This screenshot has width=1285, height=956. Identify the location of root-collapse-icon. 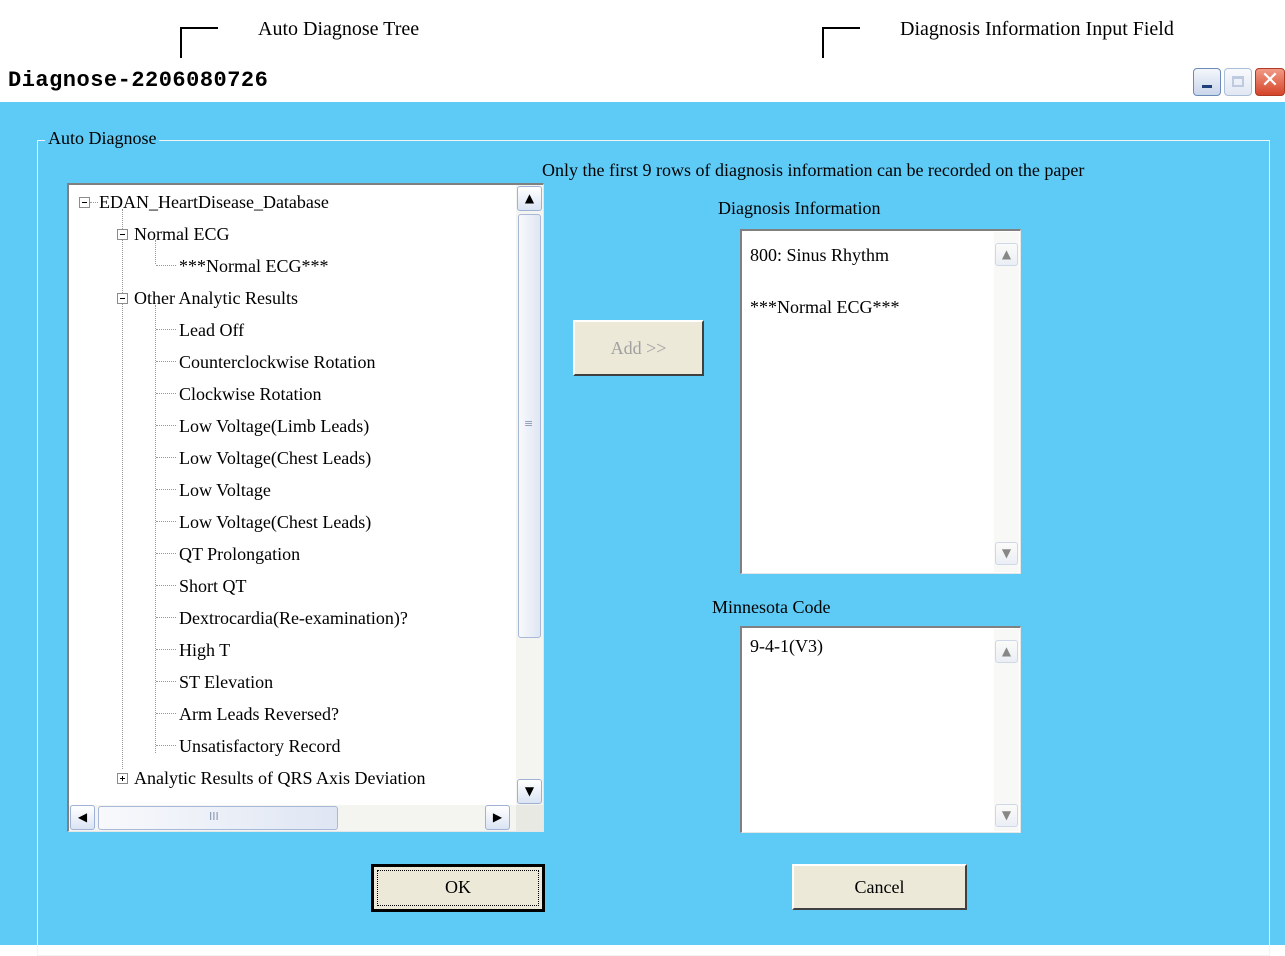
(84, 202).